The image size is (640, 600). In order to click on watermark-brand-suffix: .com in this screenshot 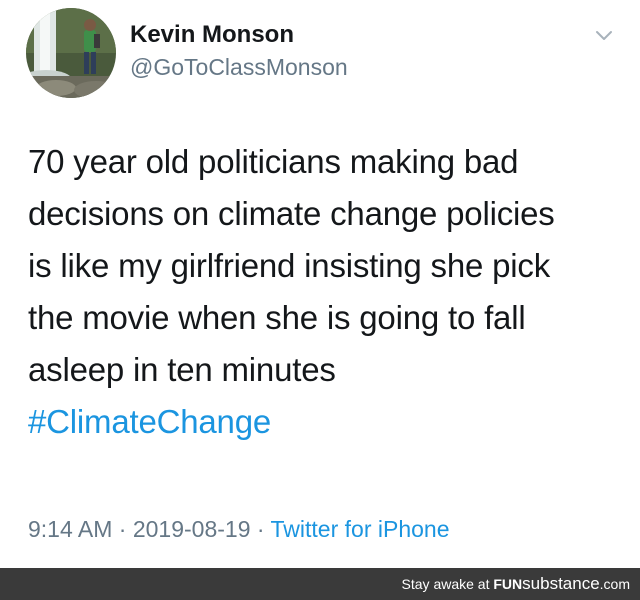, I will do `click(614, 584)`.